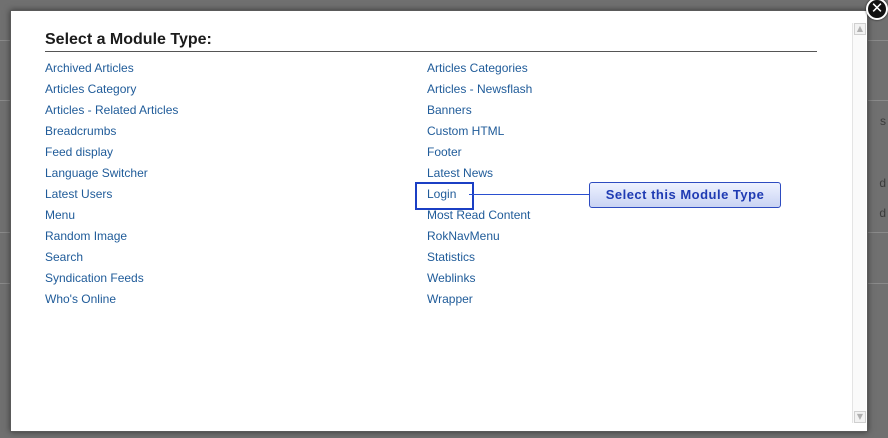 Image resolution: width=888 pixels, height=438 pixels. Describe the element at coordinates (111, 198) in the screenshot. I see `module-link-latest-users: Latest Users` at that location.